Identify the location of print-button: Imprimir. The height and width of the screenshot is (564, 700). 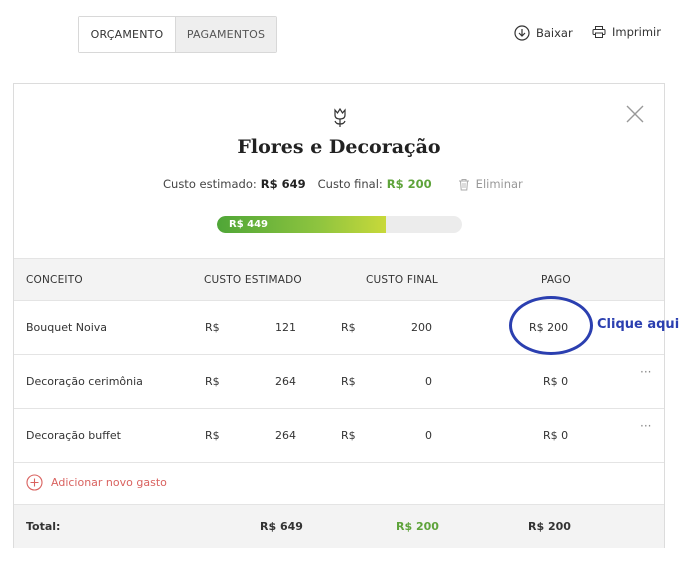
(626, 32).